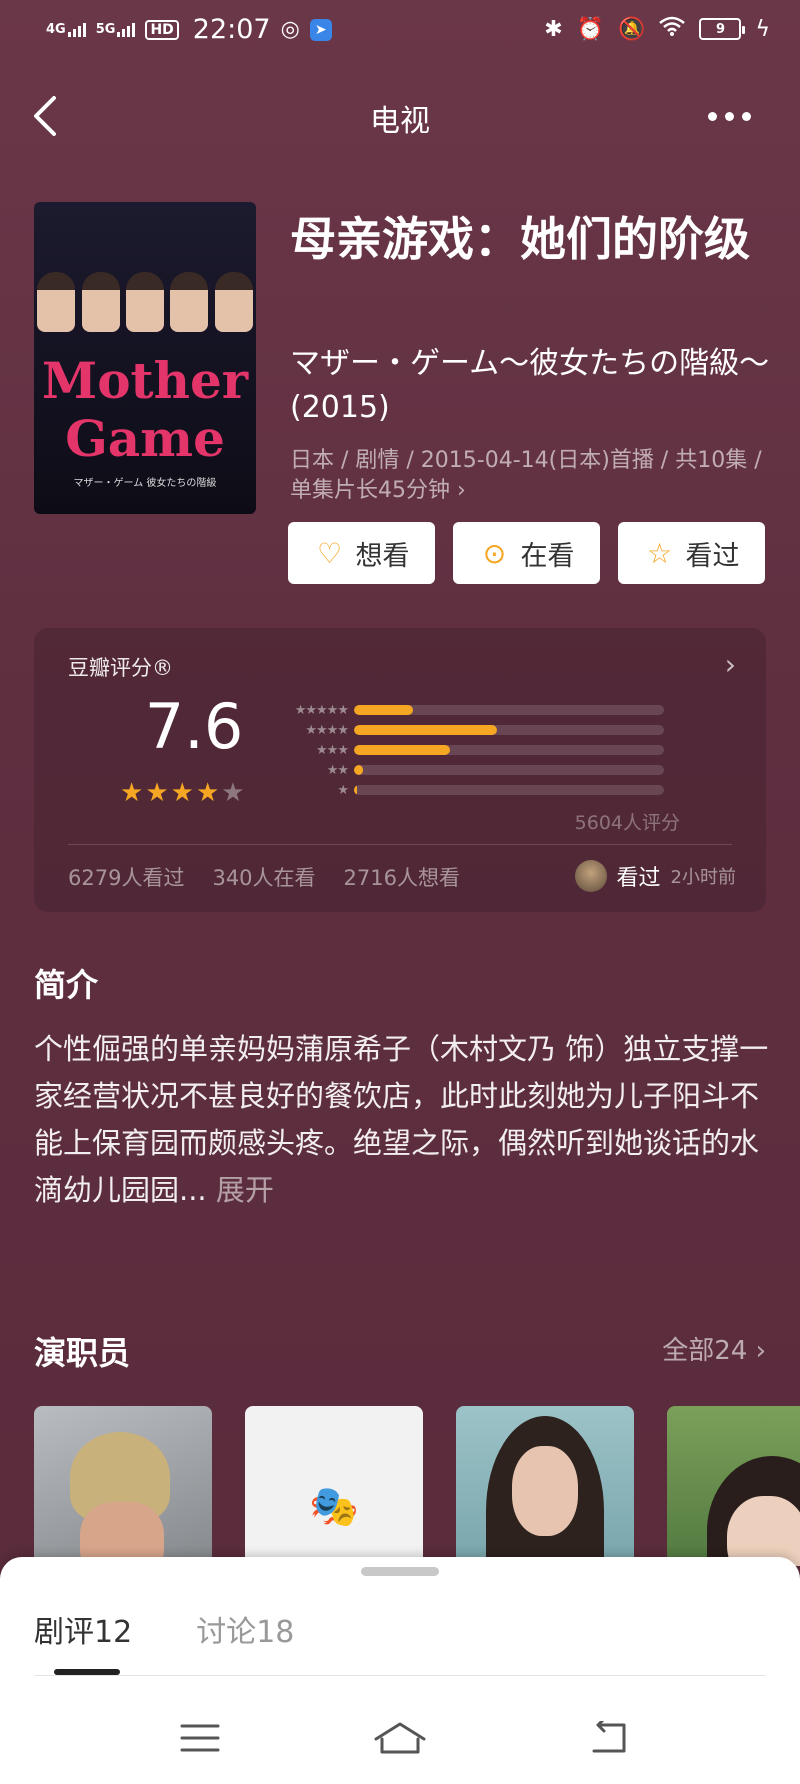 This screenshot has width=800, height=1784. I want to click on friend-time: 2小时前, so click(703, 877).